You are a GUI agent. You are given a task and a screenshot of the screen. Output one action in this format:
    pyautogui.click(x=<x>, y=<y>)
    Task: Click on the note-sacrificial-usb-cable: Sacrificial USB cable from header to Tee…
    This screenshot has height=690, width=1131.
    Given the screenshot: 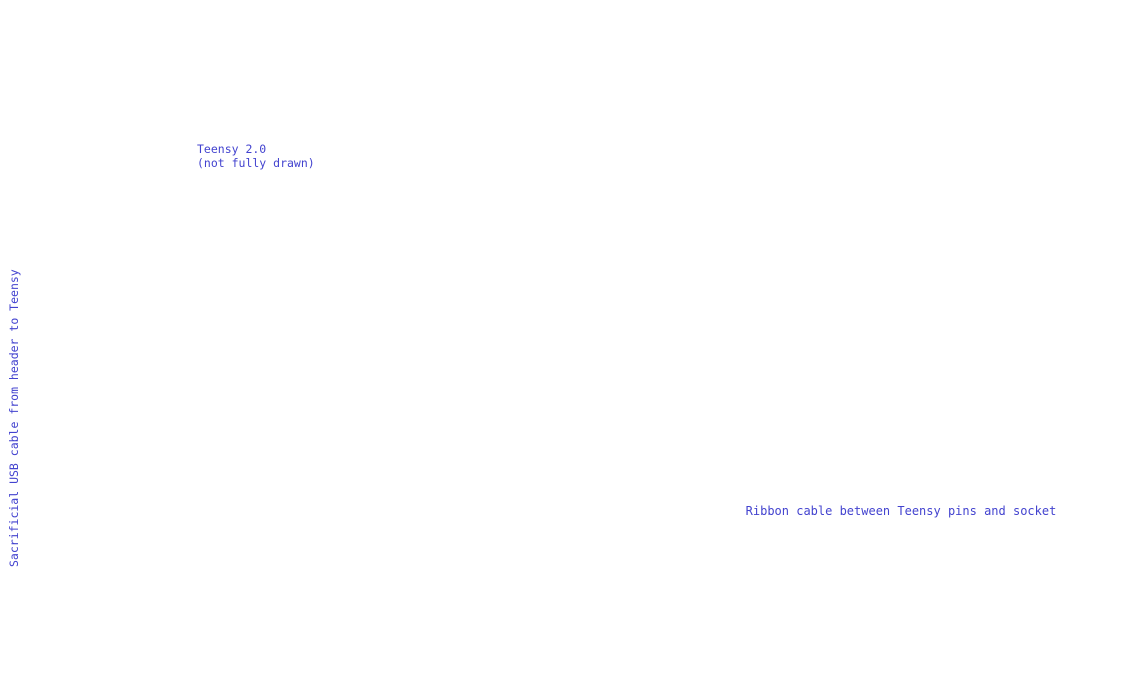 What is the action you would take?
    pyautogui.click(x=14, y=387)
    